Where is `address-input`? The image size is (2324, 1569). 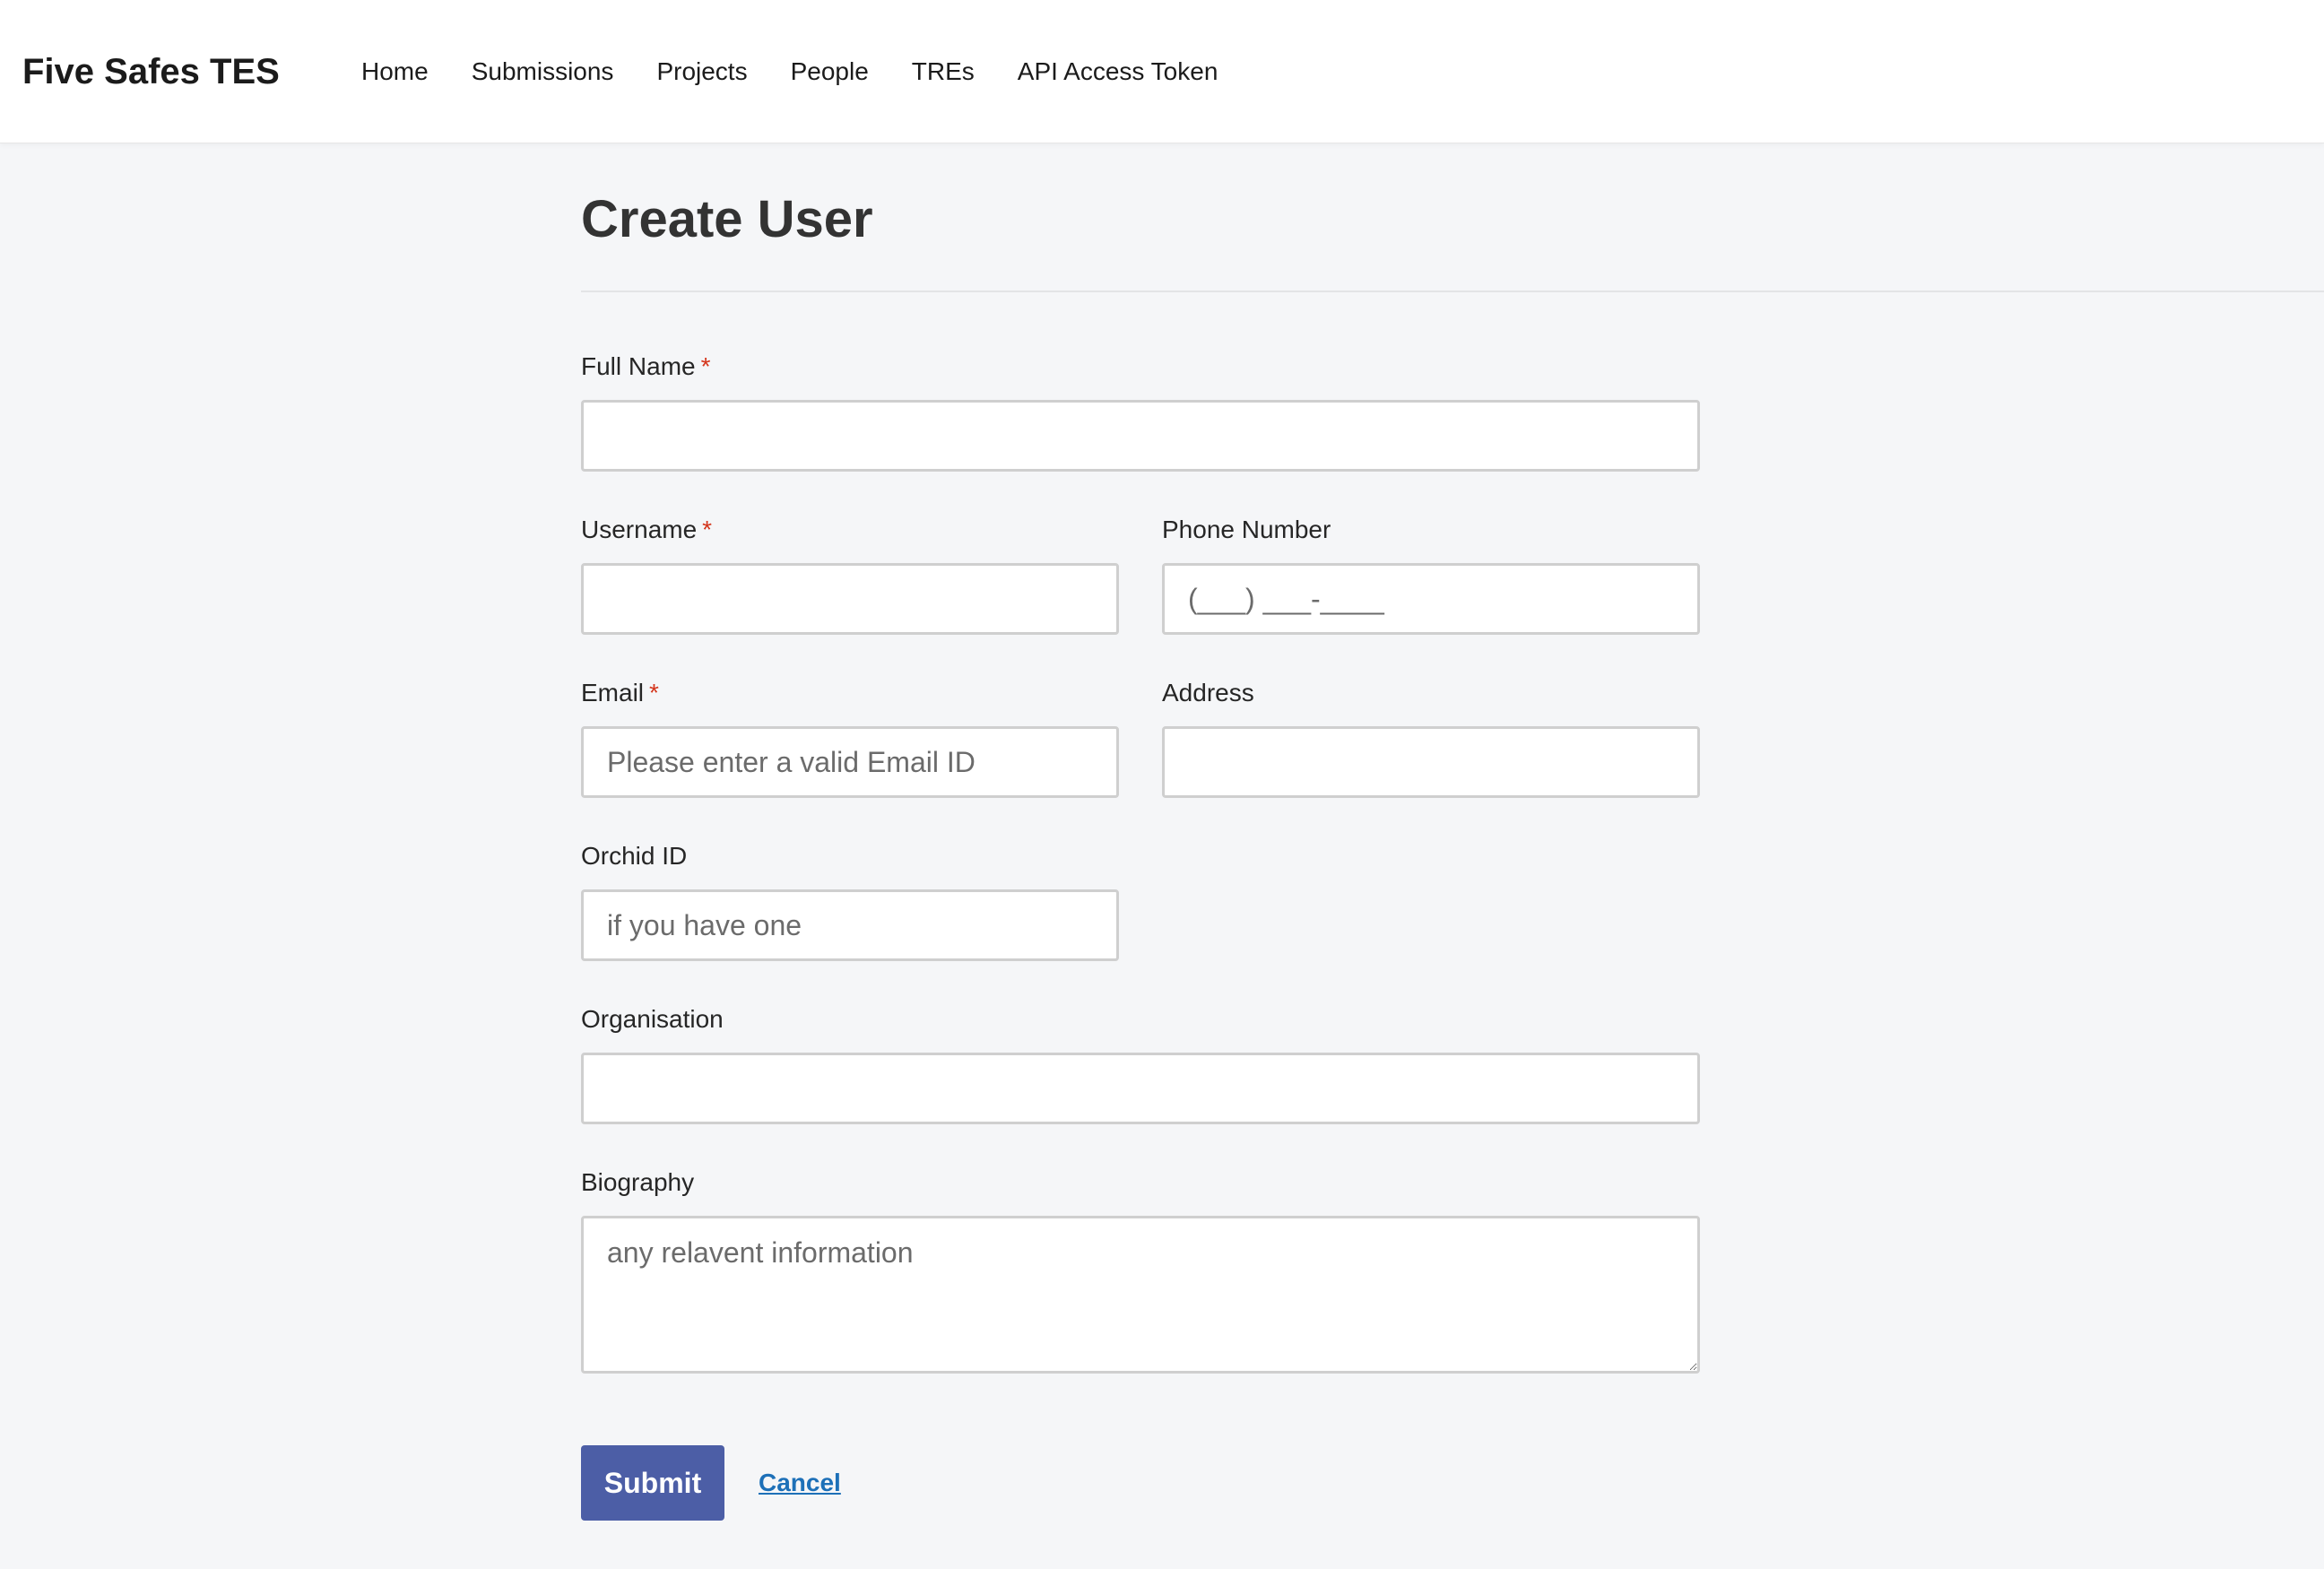
address-input is located at coordinates (1431, 762).